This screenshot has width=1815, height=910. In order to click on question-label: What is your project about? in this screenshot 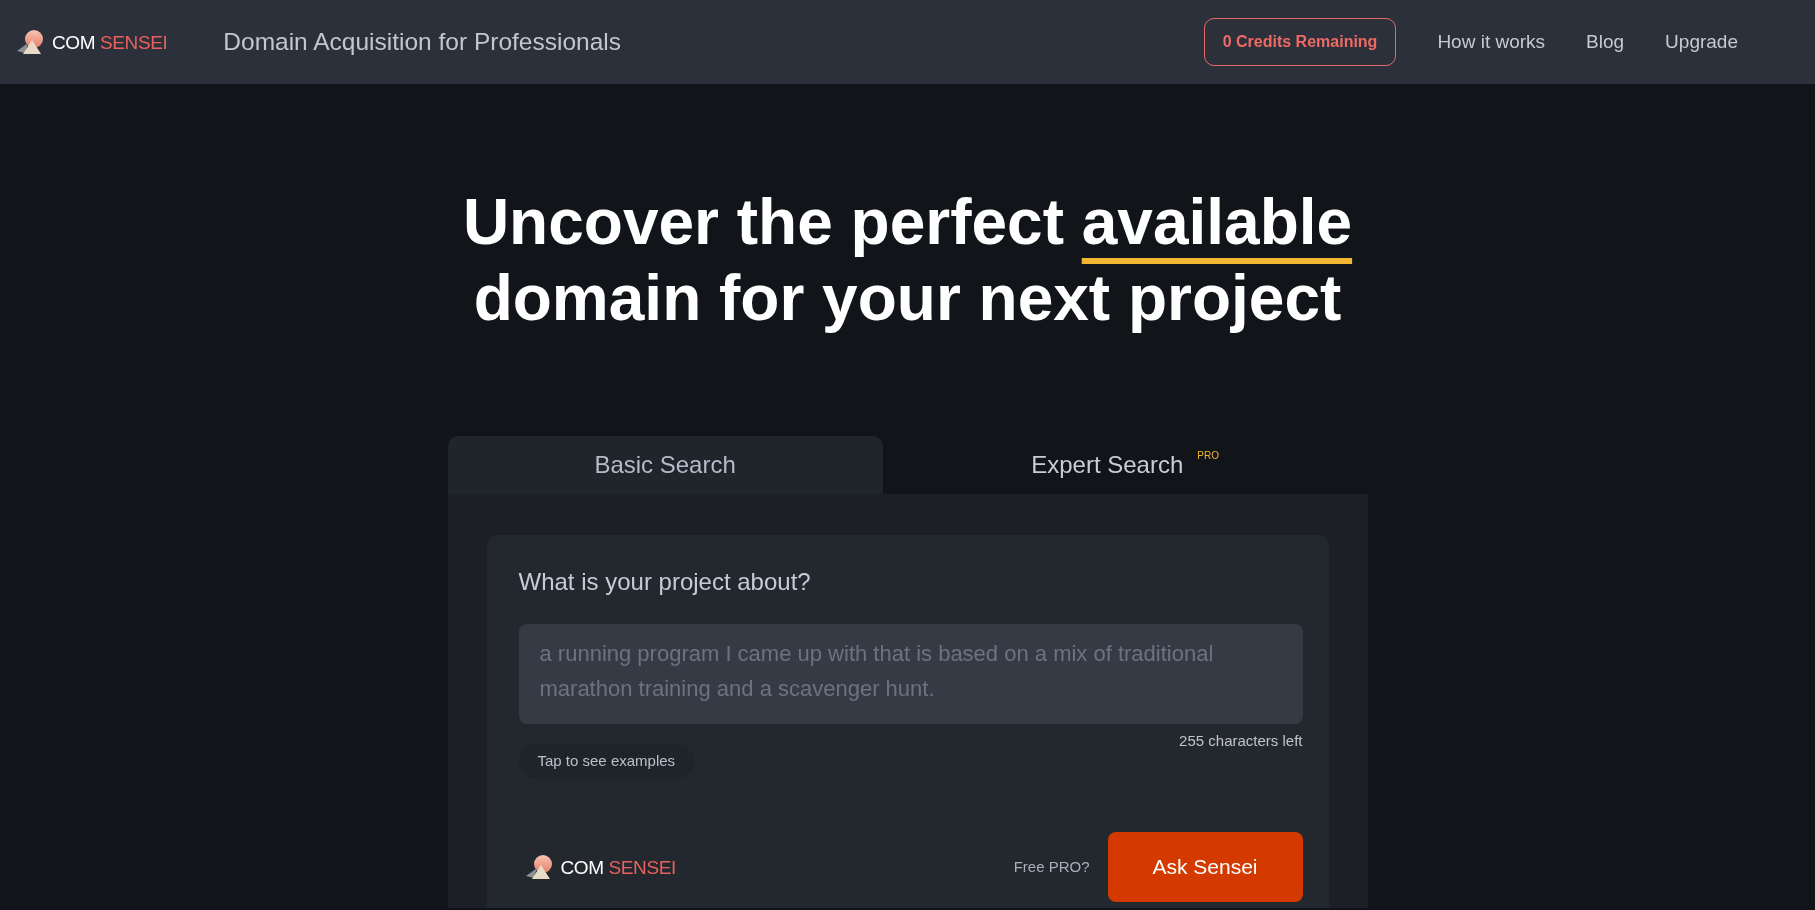, I will do `click(665, 581)`.